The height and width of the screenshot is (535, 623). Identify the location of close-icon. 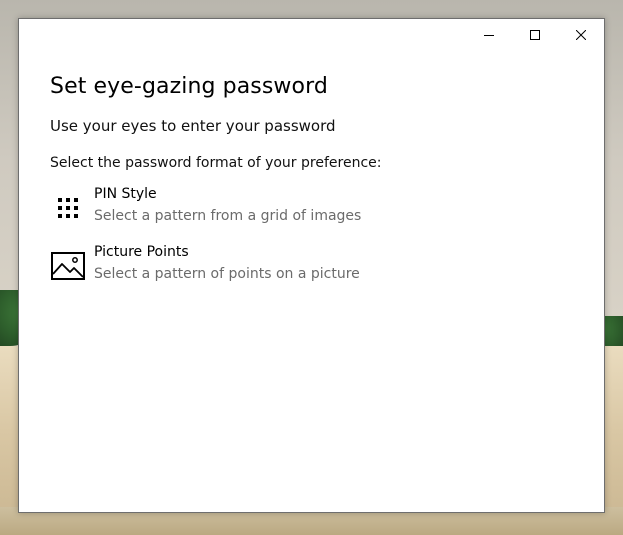
(581, 35).